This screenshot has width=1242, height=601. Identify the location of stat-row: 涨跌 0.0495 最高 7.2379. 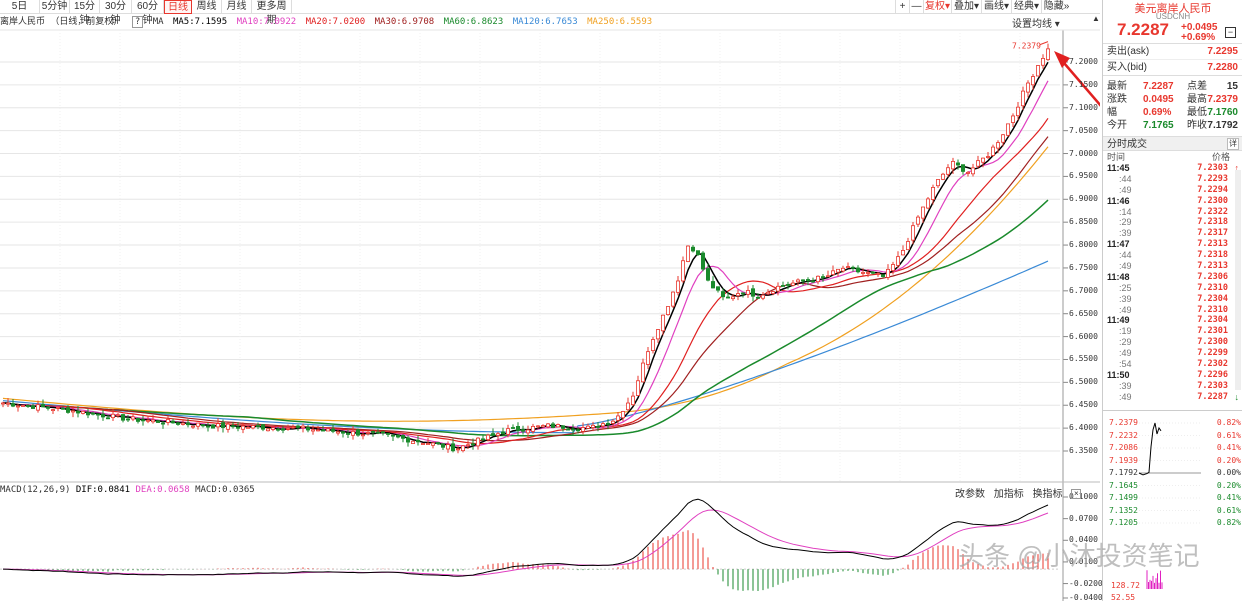
(1172, 99).